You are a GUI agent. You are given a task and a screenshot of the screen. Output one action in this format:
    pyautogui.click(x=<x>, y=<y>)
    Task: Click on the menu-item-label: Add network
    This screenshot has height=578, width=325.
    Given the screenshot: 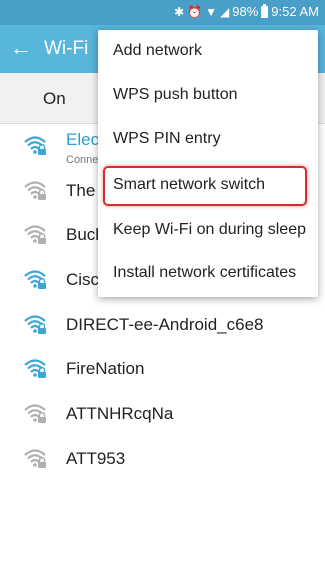 What is the action you would take?
    pyautogui.click(x=157, y=50)
    